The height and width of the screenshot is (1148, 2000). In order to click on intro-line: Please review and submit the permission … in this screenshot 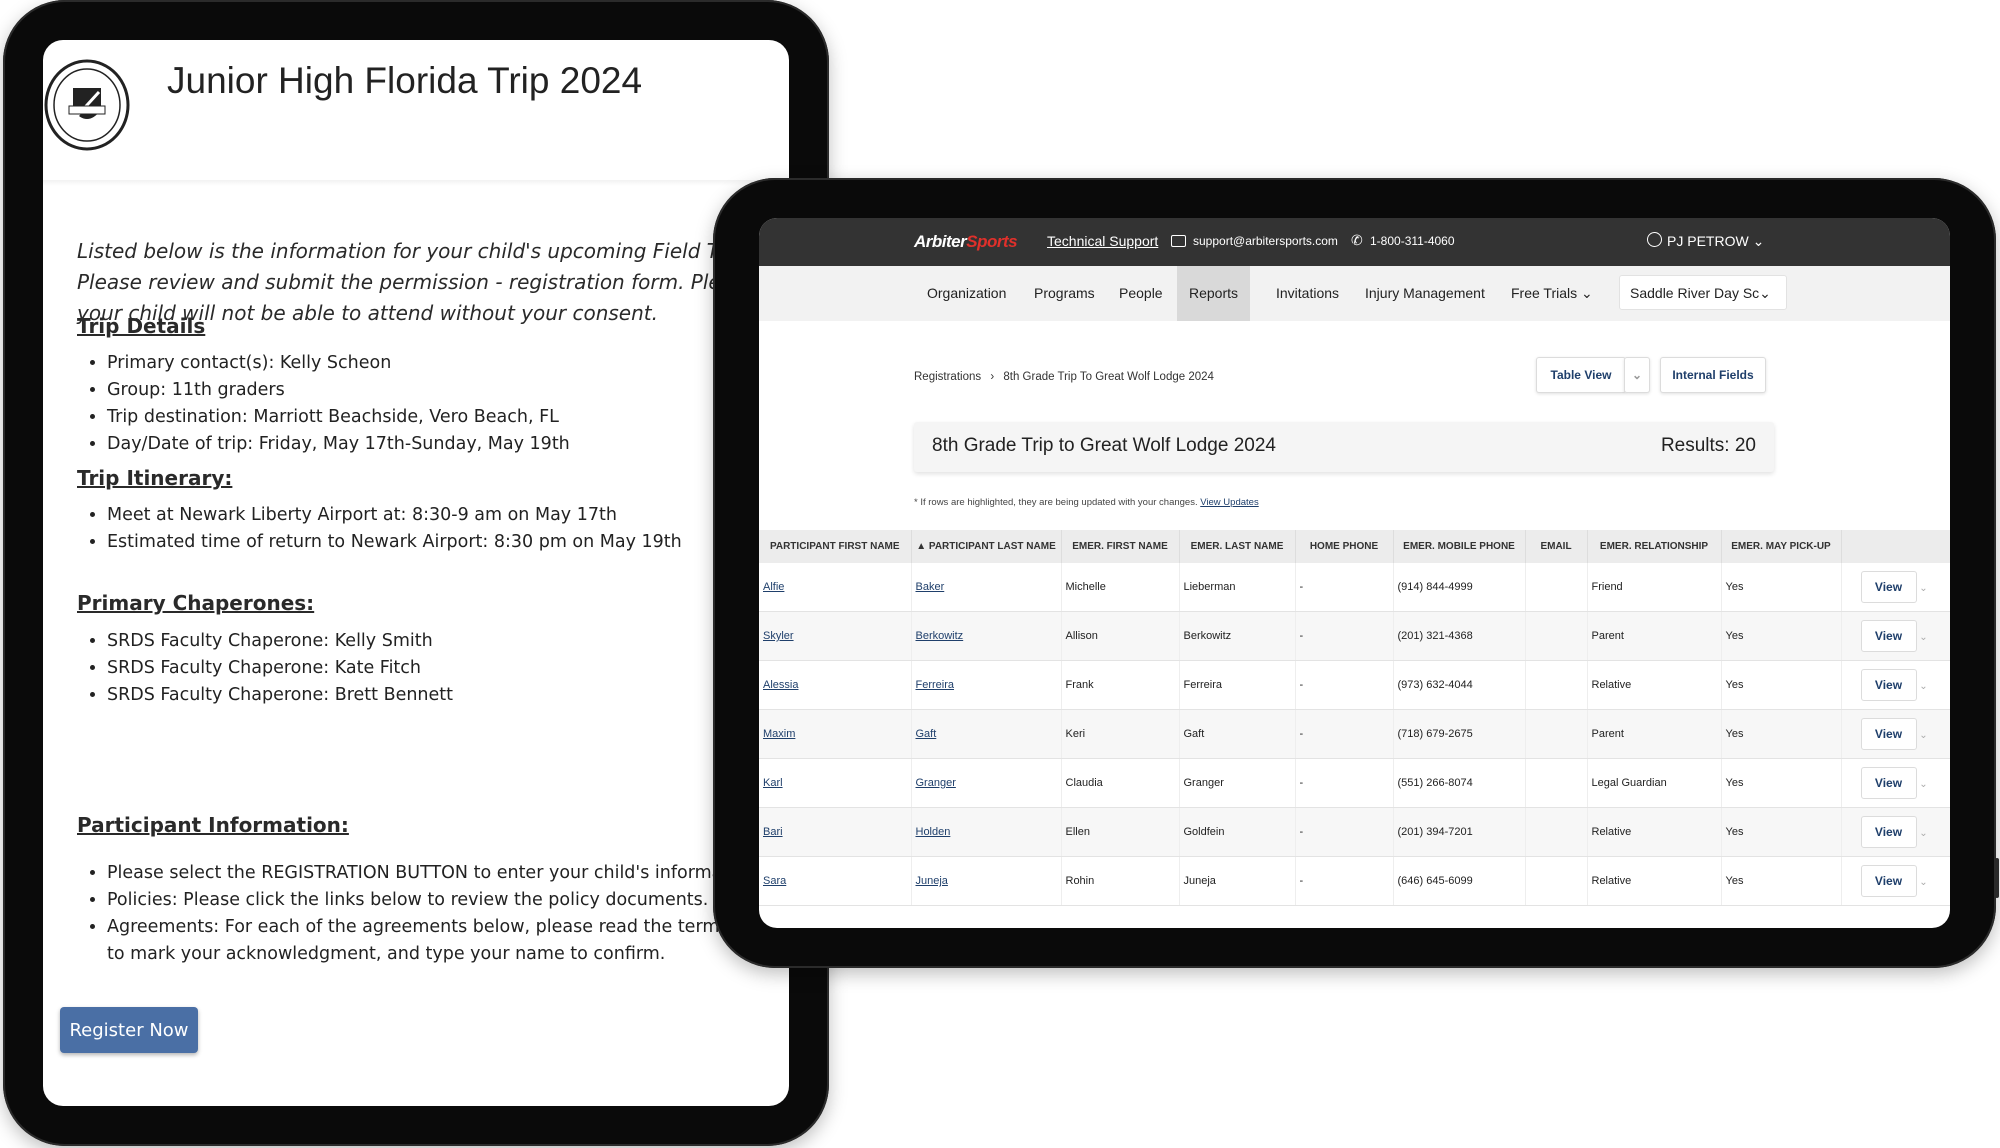, I will do `click(432, 282)`.